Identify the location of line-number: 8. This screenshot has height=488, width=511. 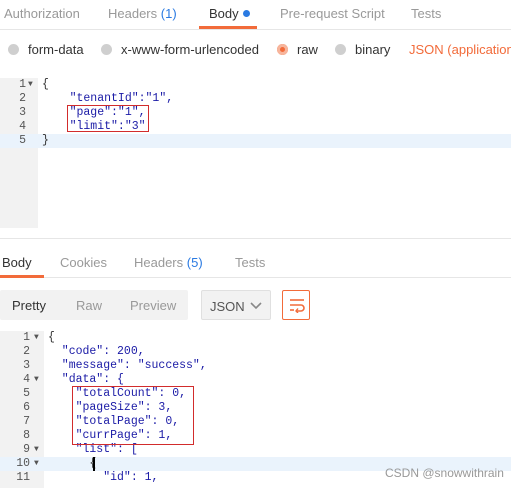
(26, 435).